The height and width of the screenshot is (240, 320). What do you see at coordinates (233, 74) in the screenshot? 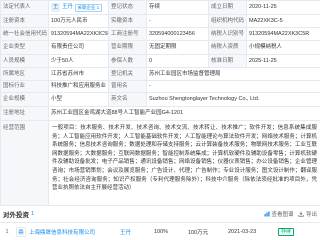
I see `authority-value: 苏州工业园区市场监督管理局` at bounding box center [233, 74].